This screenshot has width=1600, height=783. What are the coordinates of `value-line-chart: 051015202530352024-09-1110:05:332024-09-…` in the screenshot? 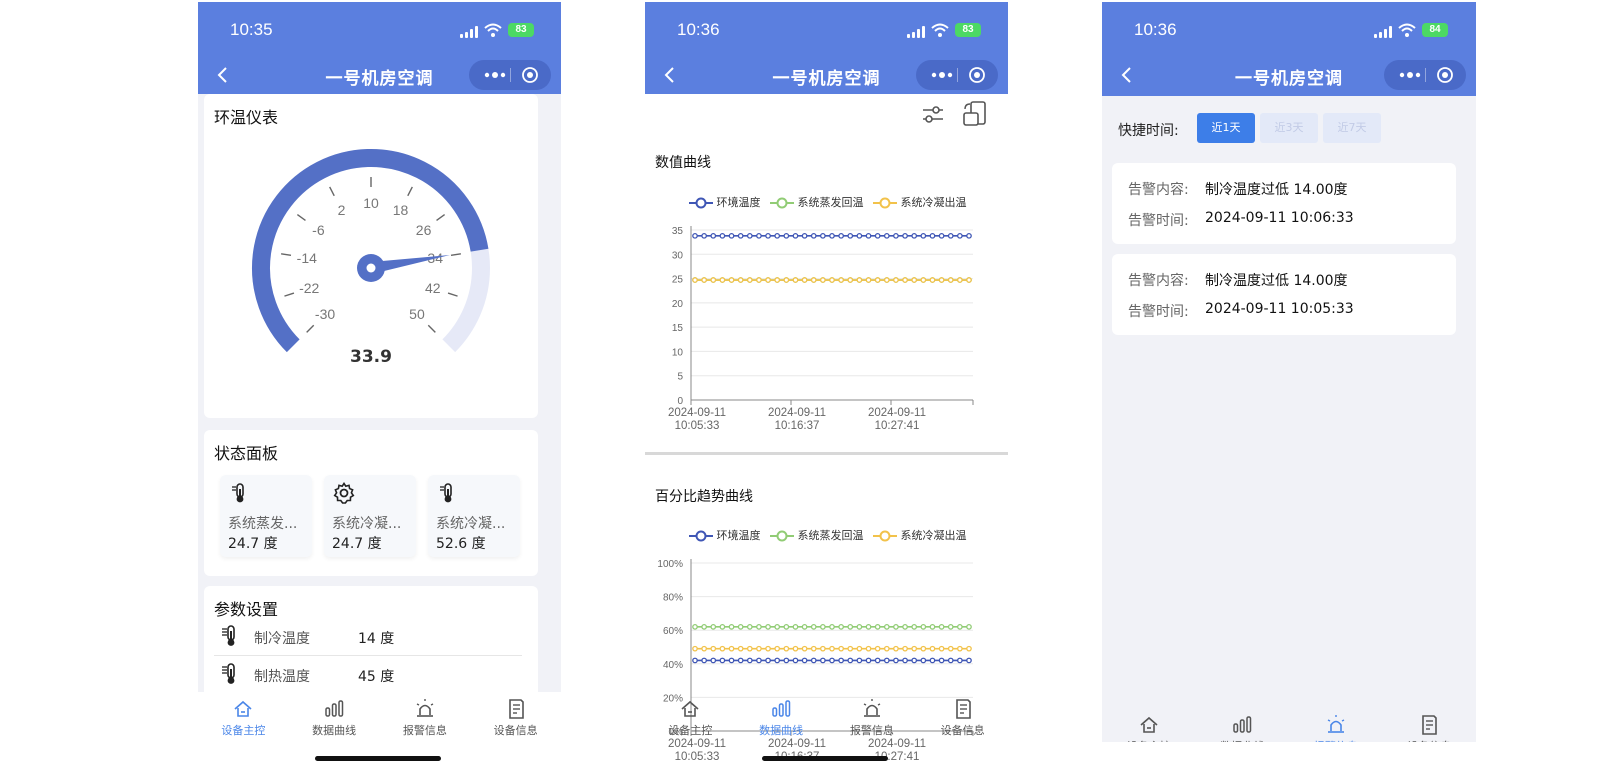 It's located at (821, 329).